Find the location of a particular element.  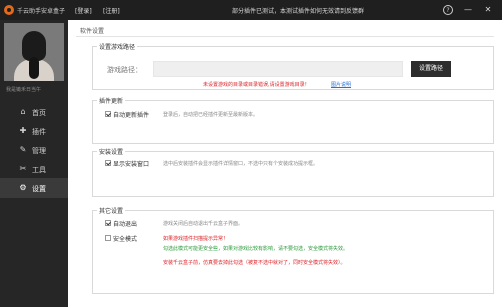

sidebar-item-manage: ✎ 管理 is located at coordinates (34, 150).